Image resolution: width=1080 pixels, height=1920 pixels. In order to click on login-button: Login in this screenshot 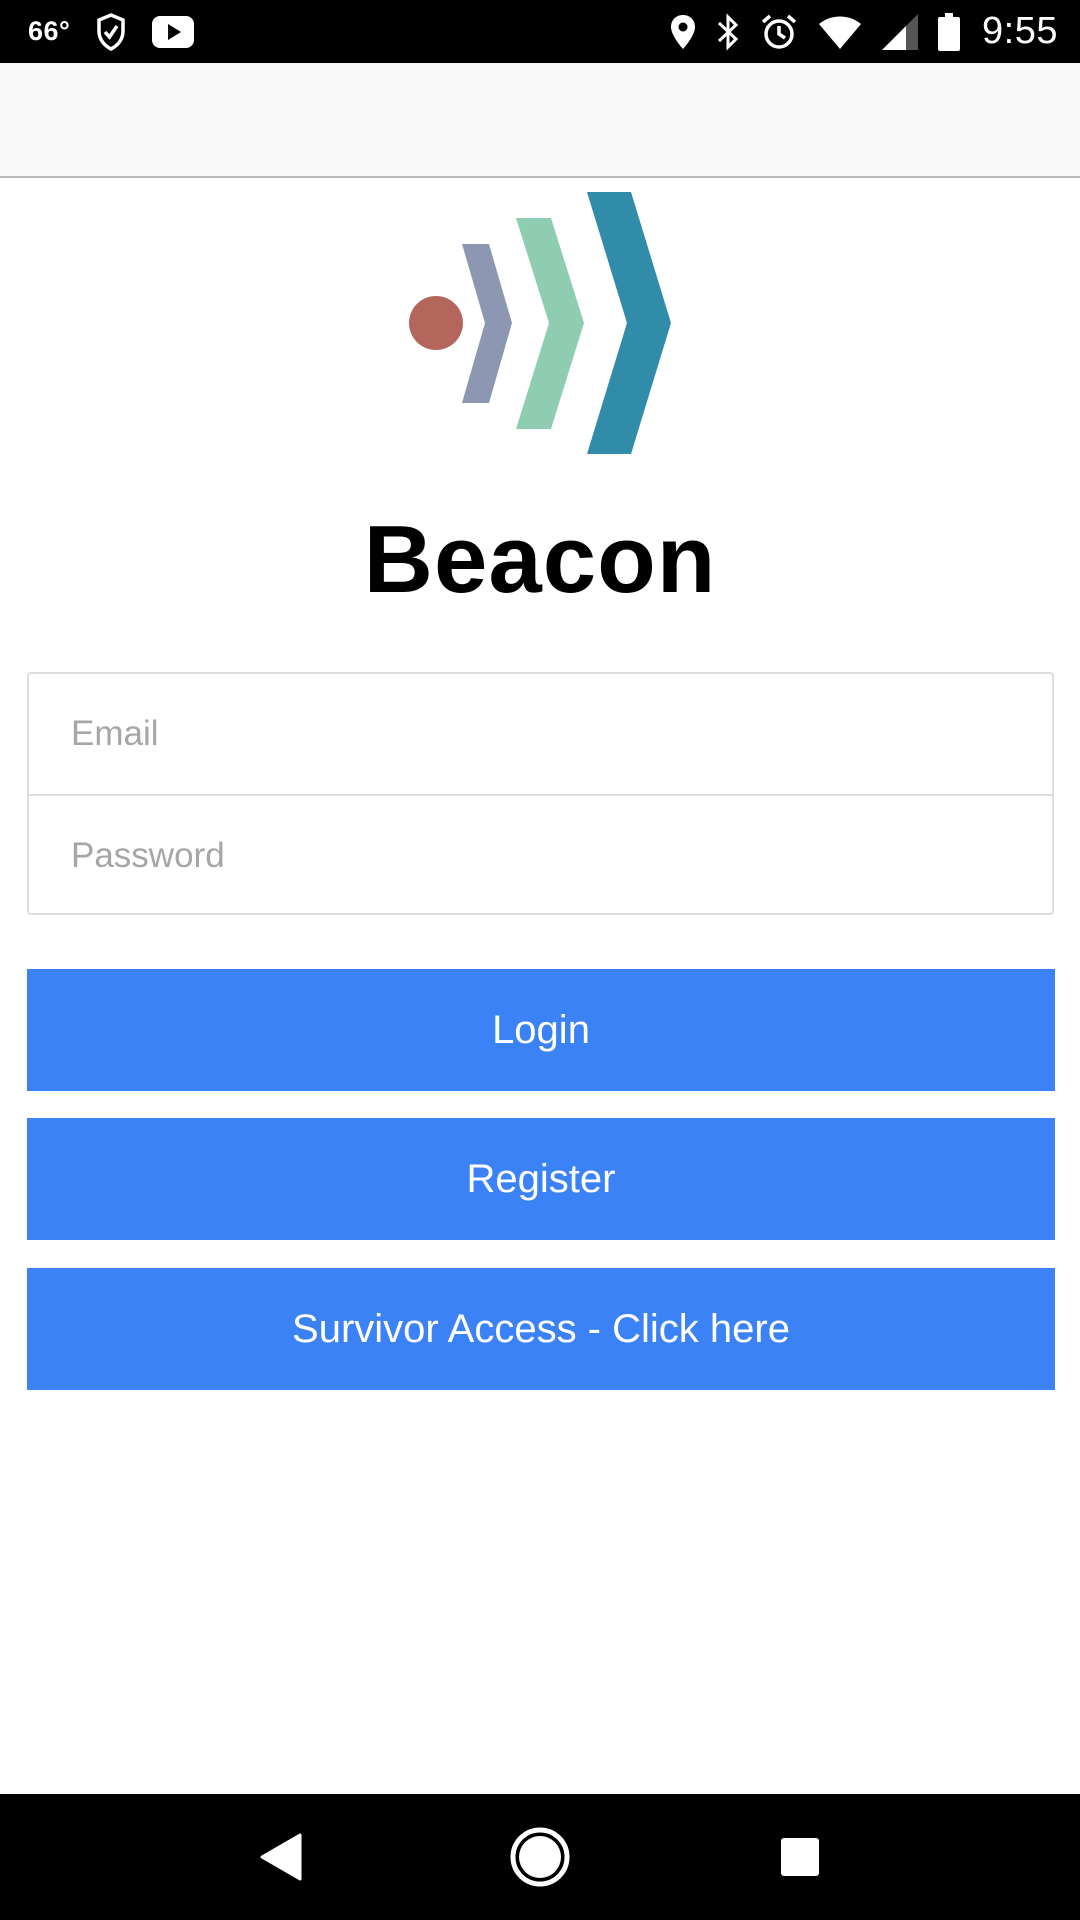, I will do `click(541, 1030)`.